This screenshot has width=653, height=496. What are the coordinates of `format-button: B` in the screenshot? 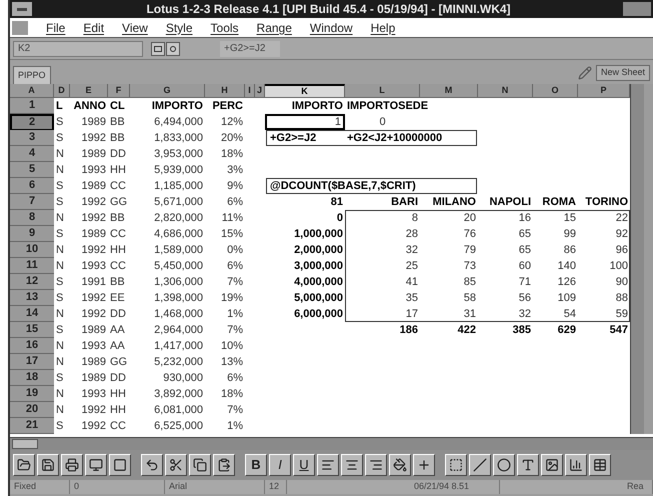 It's located at (256, 465).